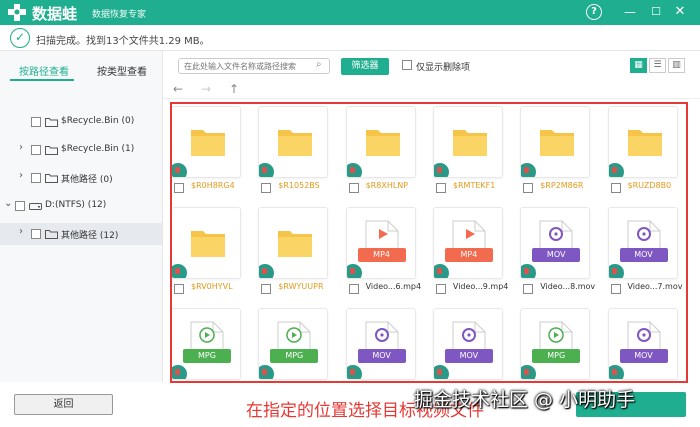 The height and width of the screenshot is (427, 700). What do you see at coordinates (630, 12) in the screenshot?
I see `minimize-button: —` at bounding box center [630, 12].